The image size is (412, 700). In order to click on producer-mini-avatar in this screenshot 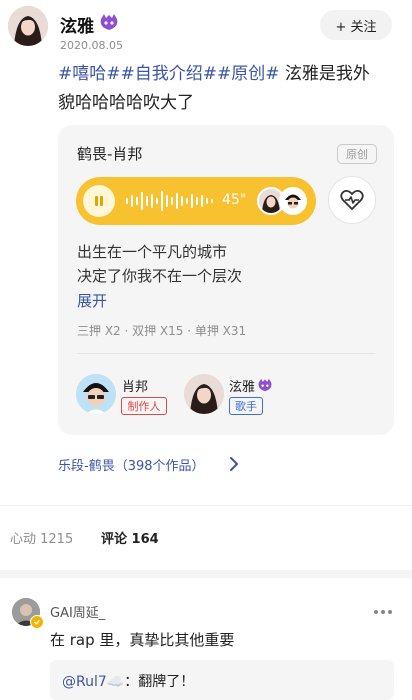, I will do `click(293, 201)`.